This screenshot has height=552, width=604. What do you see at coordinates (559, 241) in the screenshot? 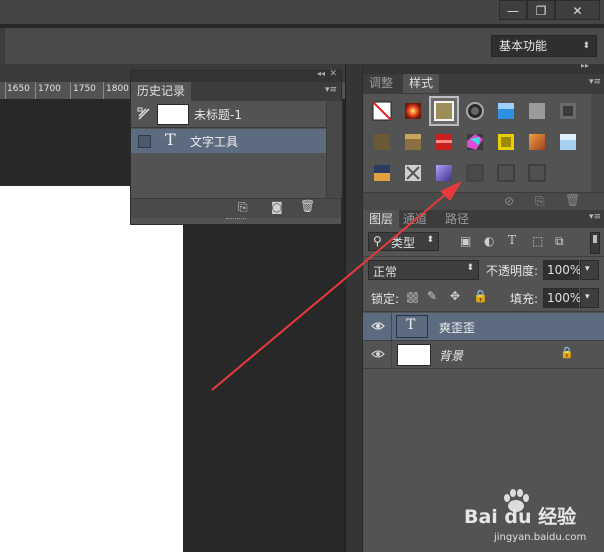
I see `smart-object-filter-icon: ⧉` at bounding box center [559, 241].